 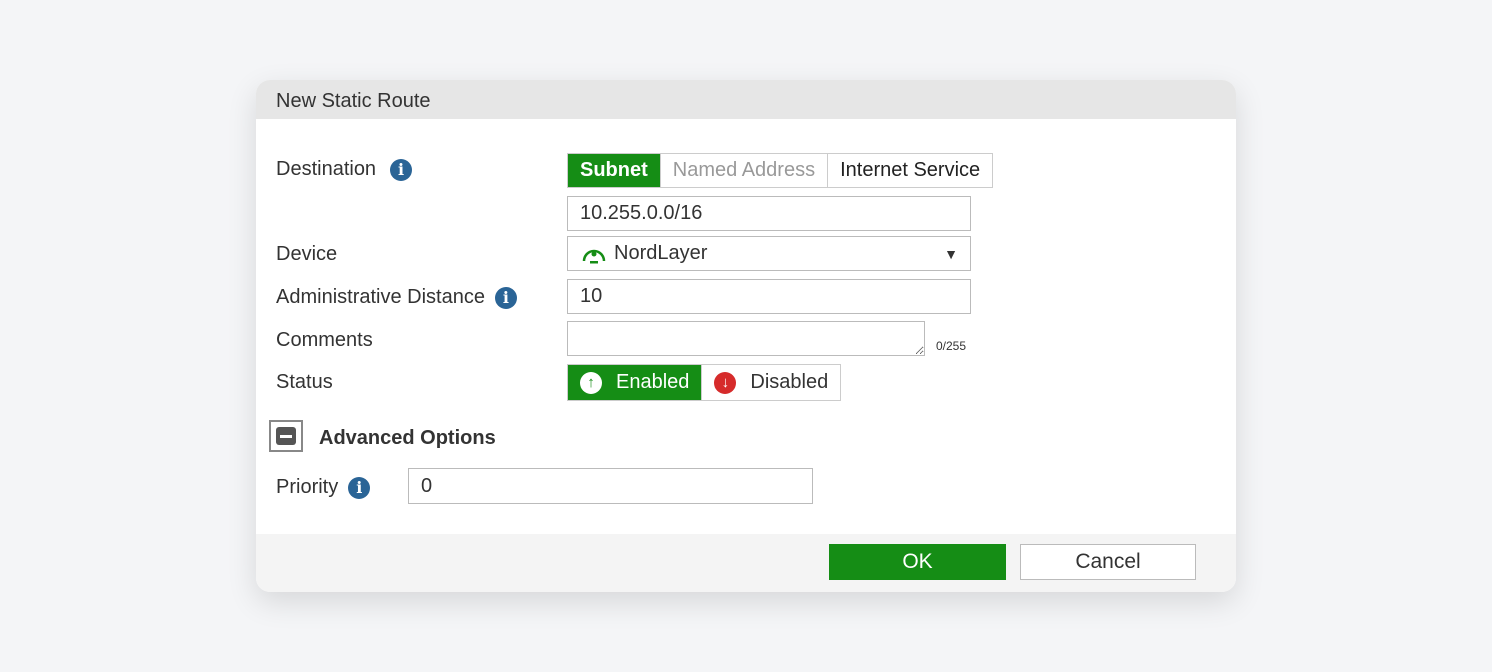 I want to click on device-label: Device, so click(x=307, y=254).